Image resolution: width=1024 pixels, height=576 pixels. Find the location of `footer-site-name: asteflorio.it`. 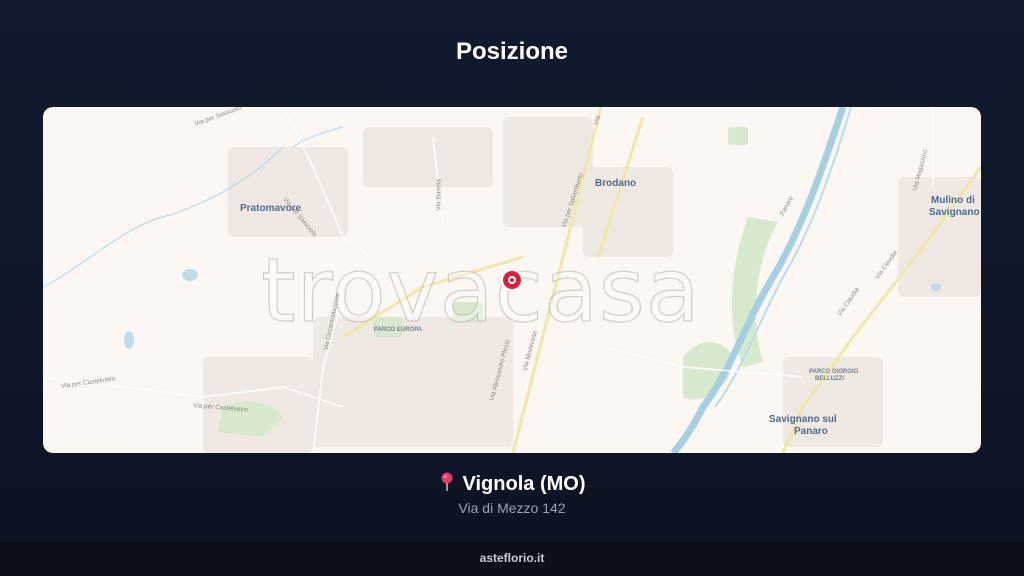

footer-site-name: asteflorio.it is located at coordinates (512, 558).